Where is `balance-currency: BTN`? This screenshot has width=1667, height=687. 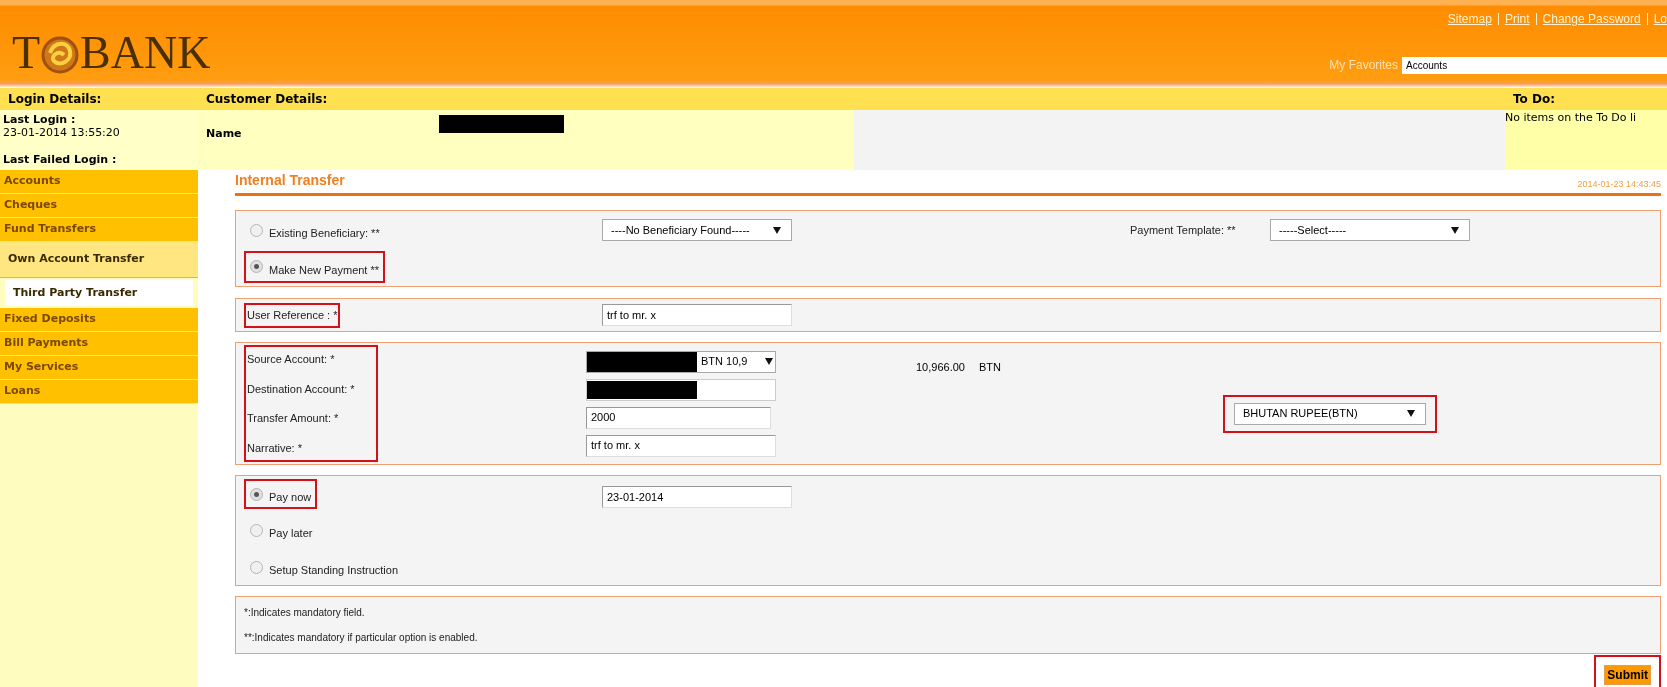
balance-currency: BTN is located at coordinates (989, 367).